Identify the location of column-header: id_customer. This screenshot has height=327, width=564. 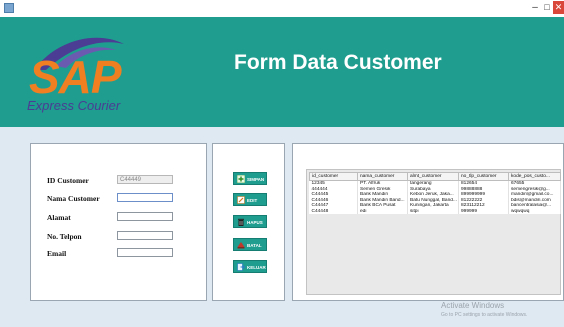
(333, 176).